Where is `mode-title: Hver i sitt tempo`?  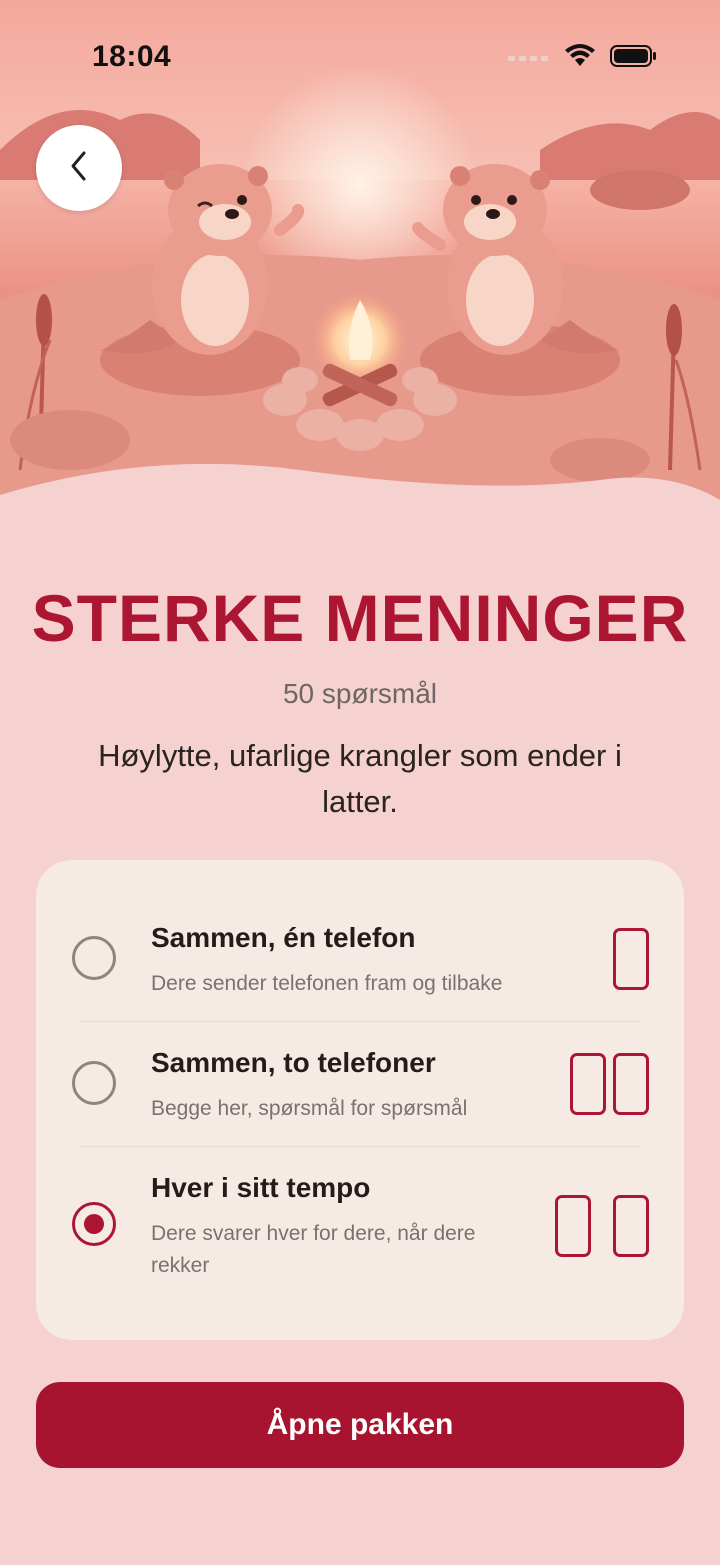
mode-title: Hver i sitt tempo is located at coordinates (261, 1187).